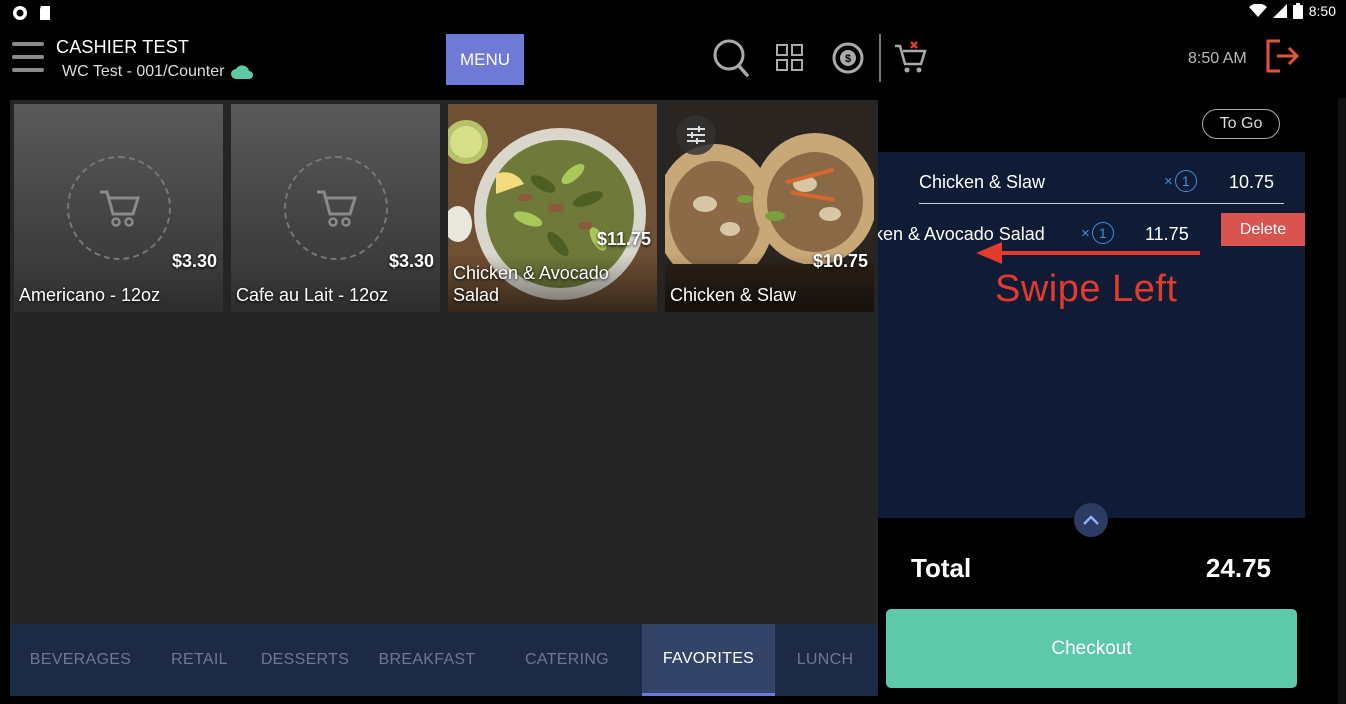 The height and width of the screenshot is (704, 1346). What do you see at coordinates (312, 295) in the screenshot?
I see `product-name: Cafe au Lait - 12oz` at bounding box center [312, 295].